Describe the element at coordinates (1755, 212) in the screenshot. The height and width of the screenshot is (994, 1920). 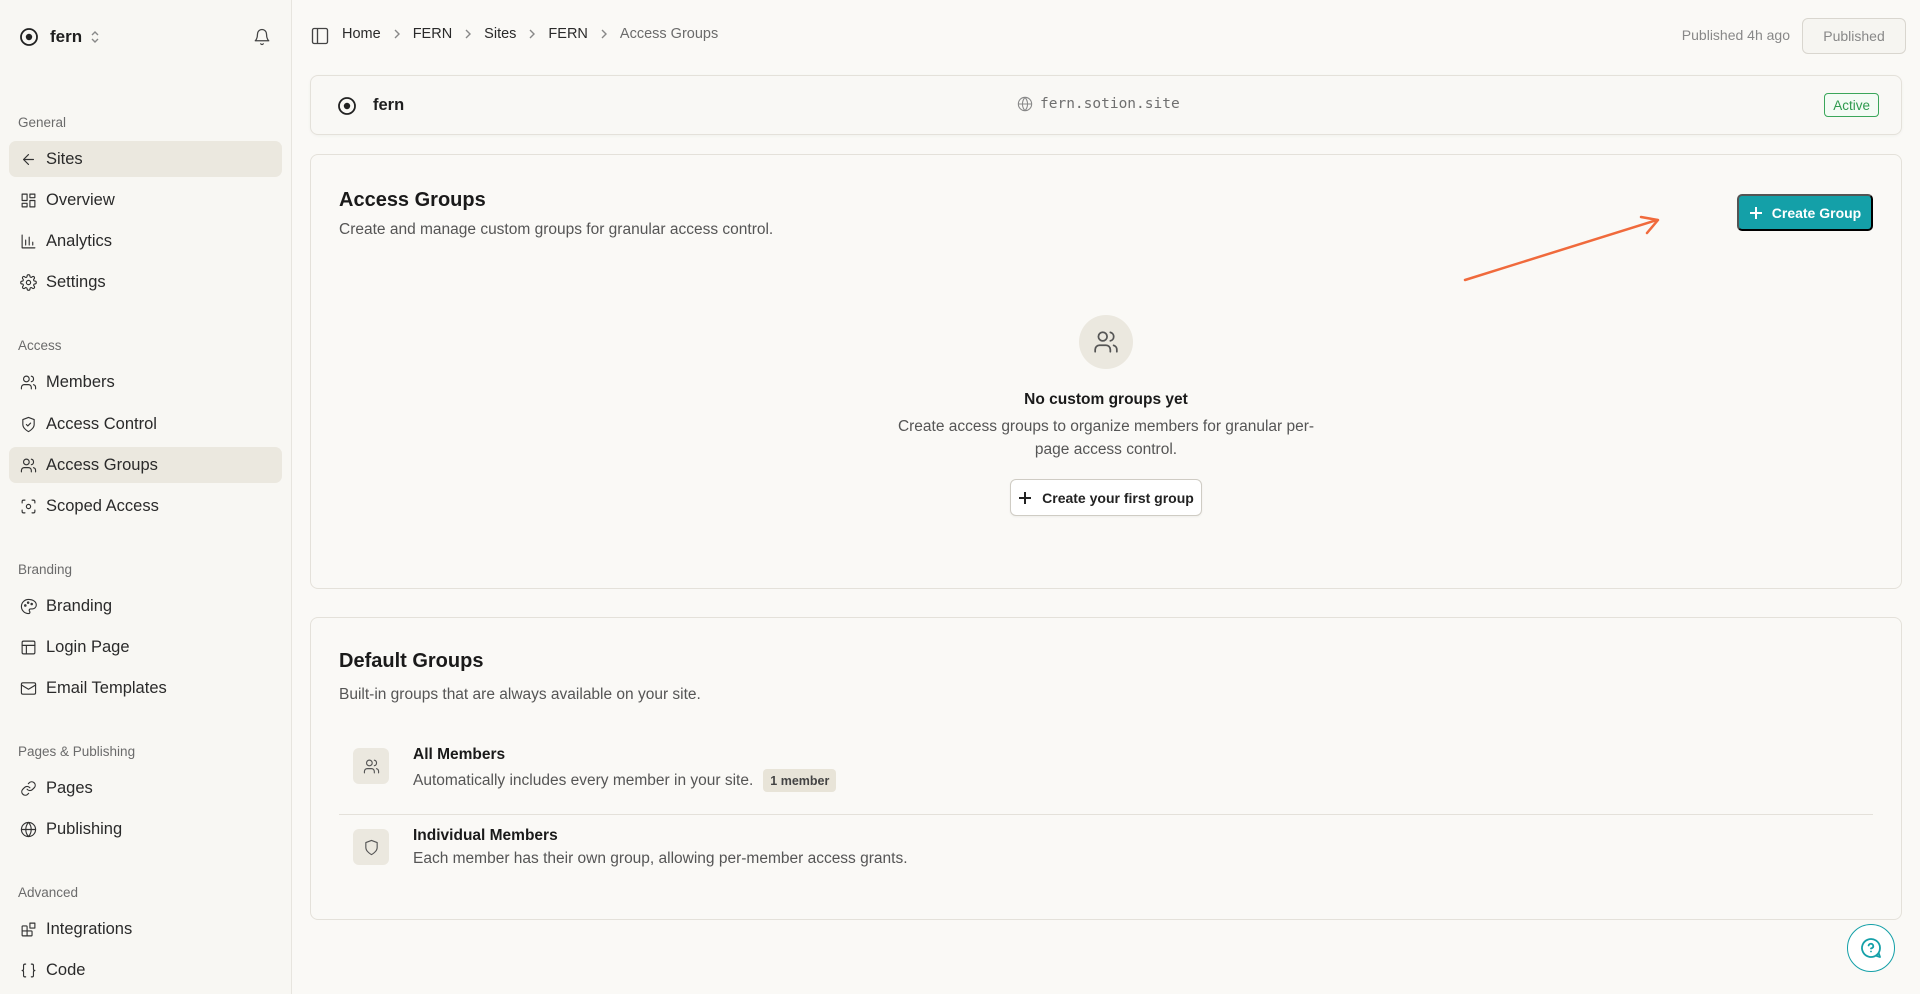
I see `plus-icon` at that location.